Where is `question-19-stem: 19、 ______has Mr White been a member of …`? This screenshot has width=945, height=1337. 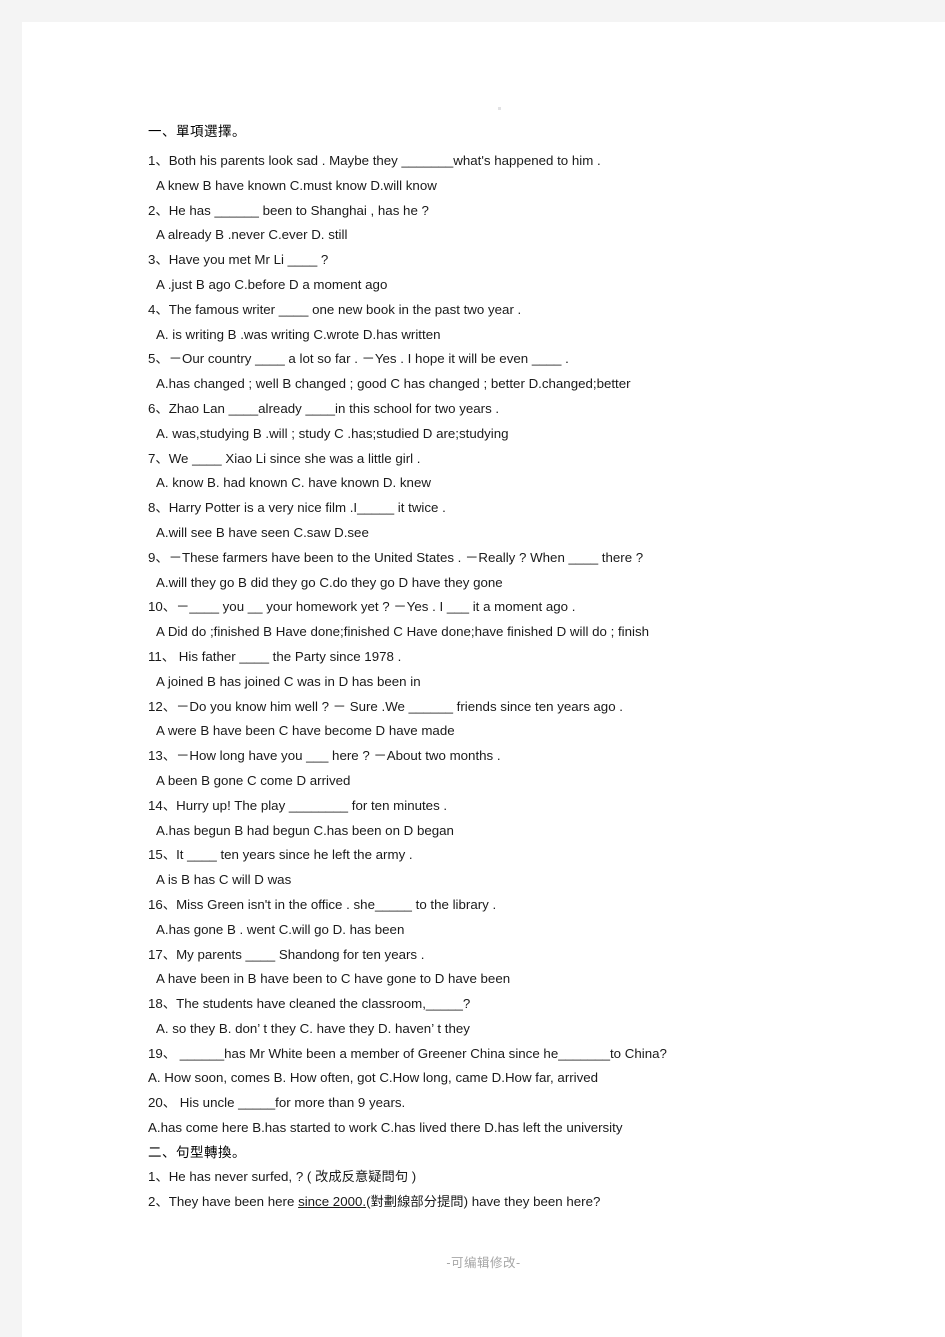
question-19-stem: 19、 ______has Mr White been a member of … is located at coordinates (407, 1053).